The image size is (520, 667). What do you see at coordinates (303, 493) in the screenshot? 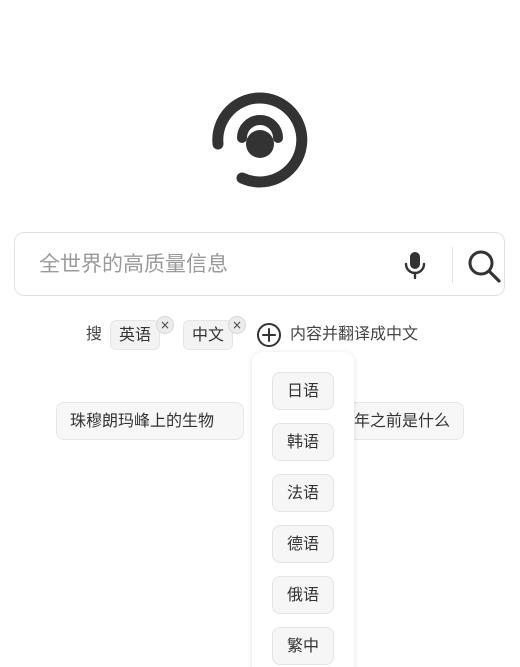
I see `language-option-french: 法语` at bounding box center [303, 493].